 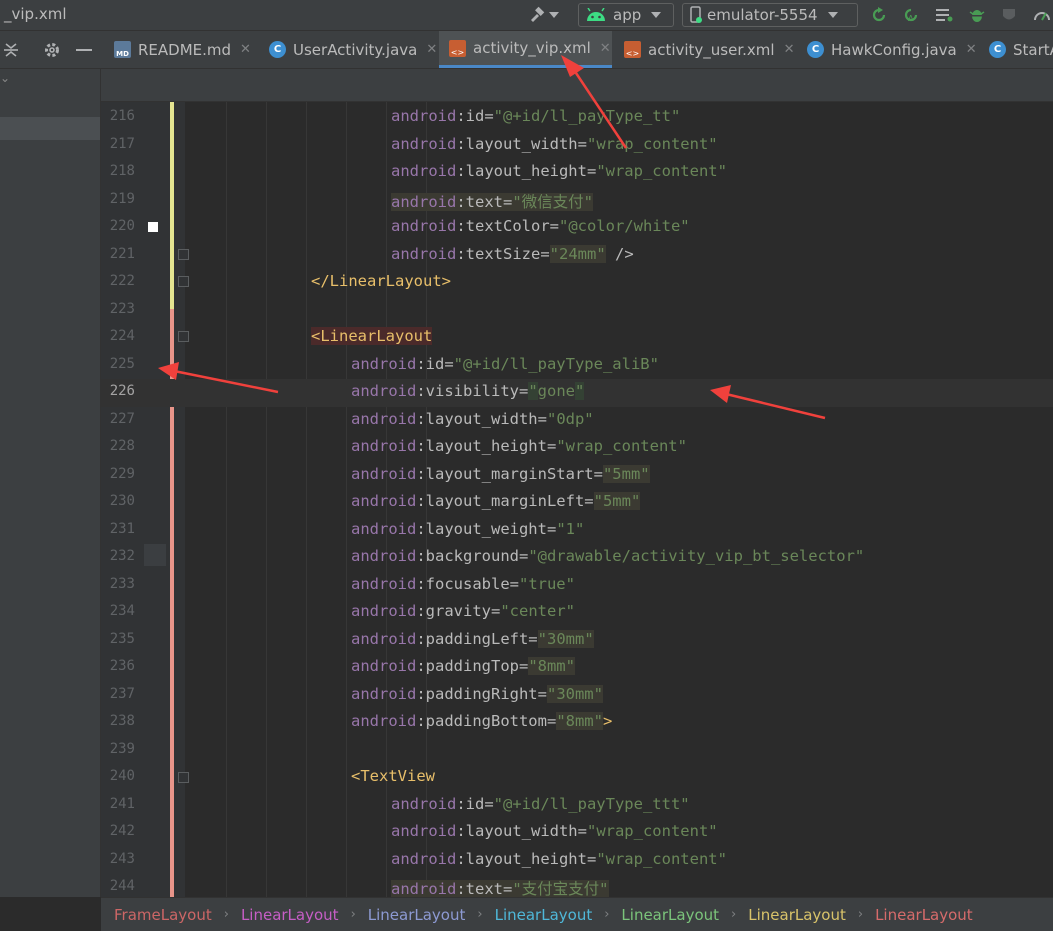 What do you see at coordinates (84, 49) in the screenshot?
I see `hide-panel-icon` at bounding box center [84, 49].